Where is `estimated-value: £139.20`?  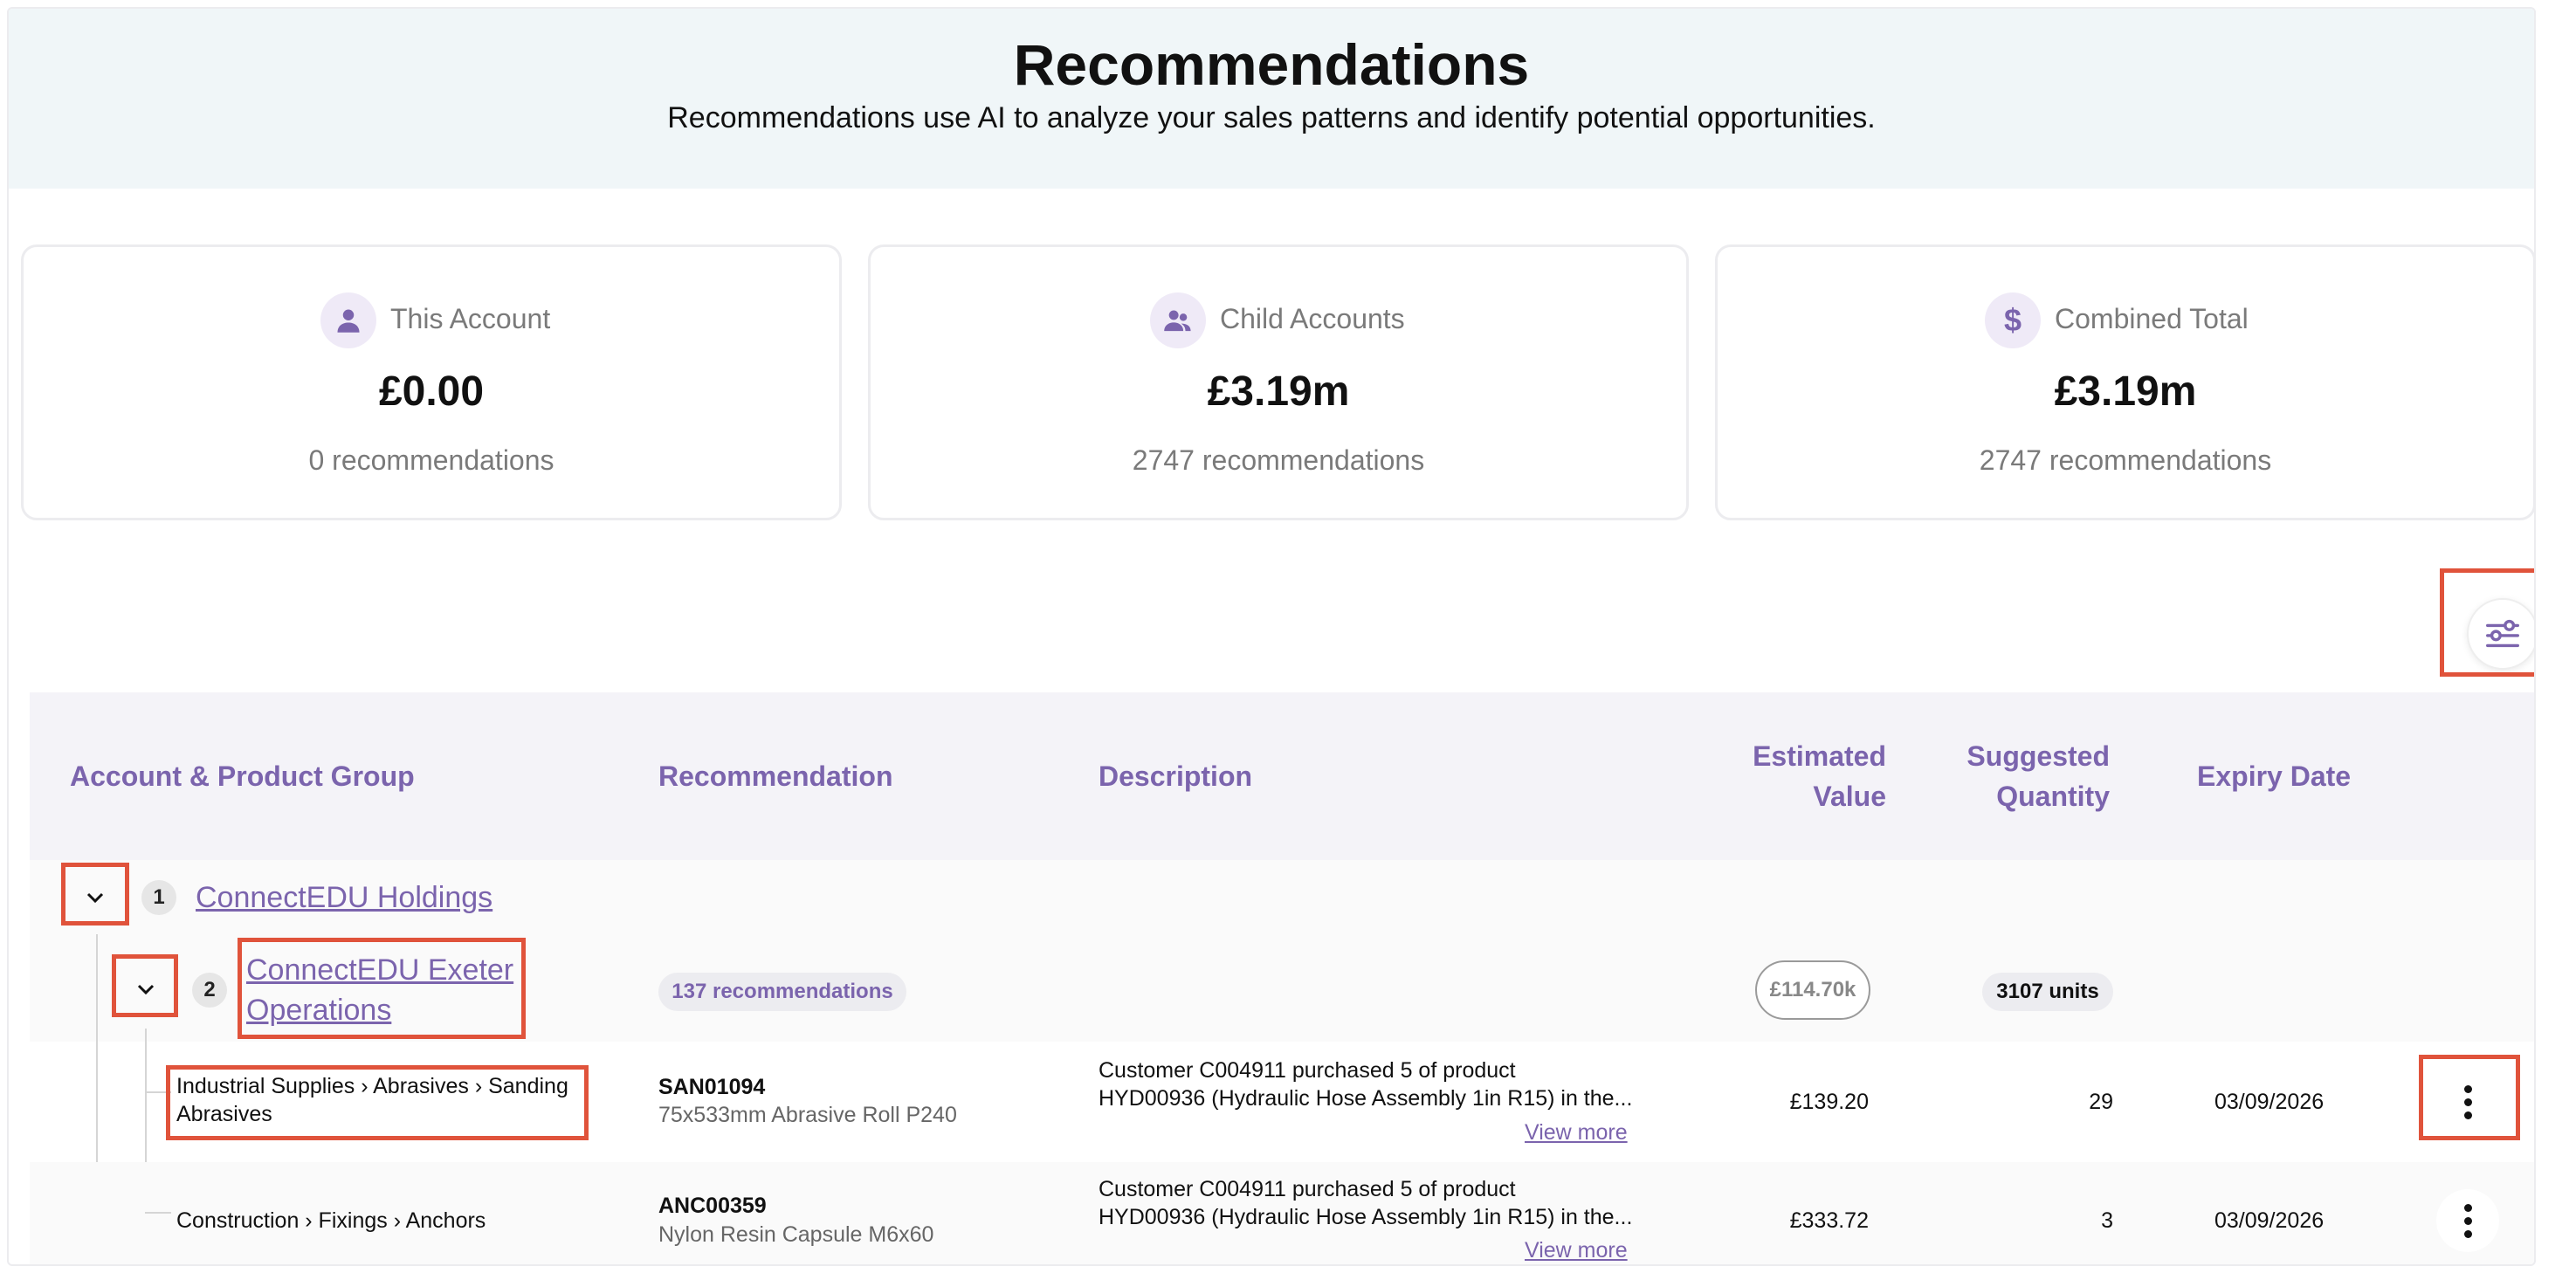
estimated-value: £139.20 is located at coordinates (1829, 1102).